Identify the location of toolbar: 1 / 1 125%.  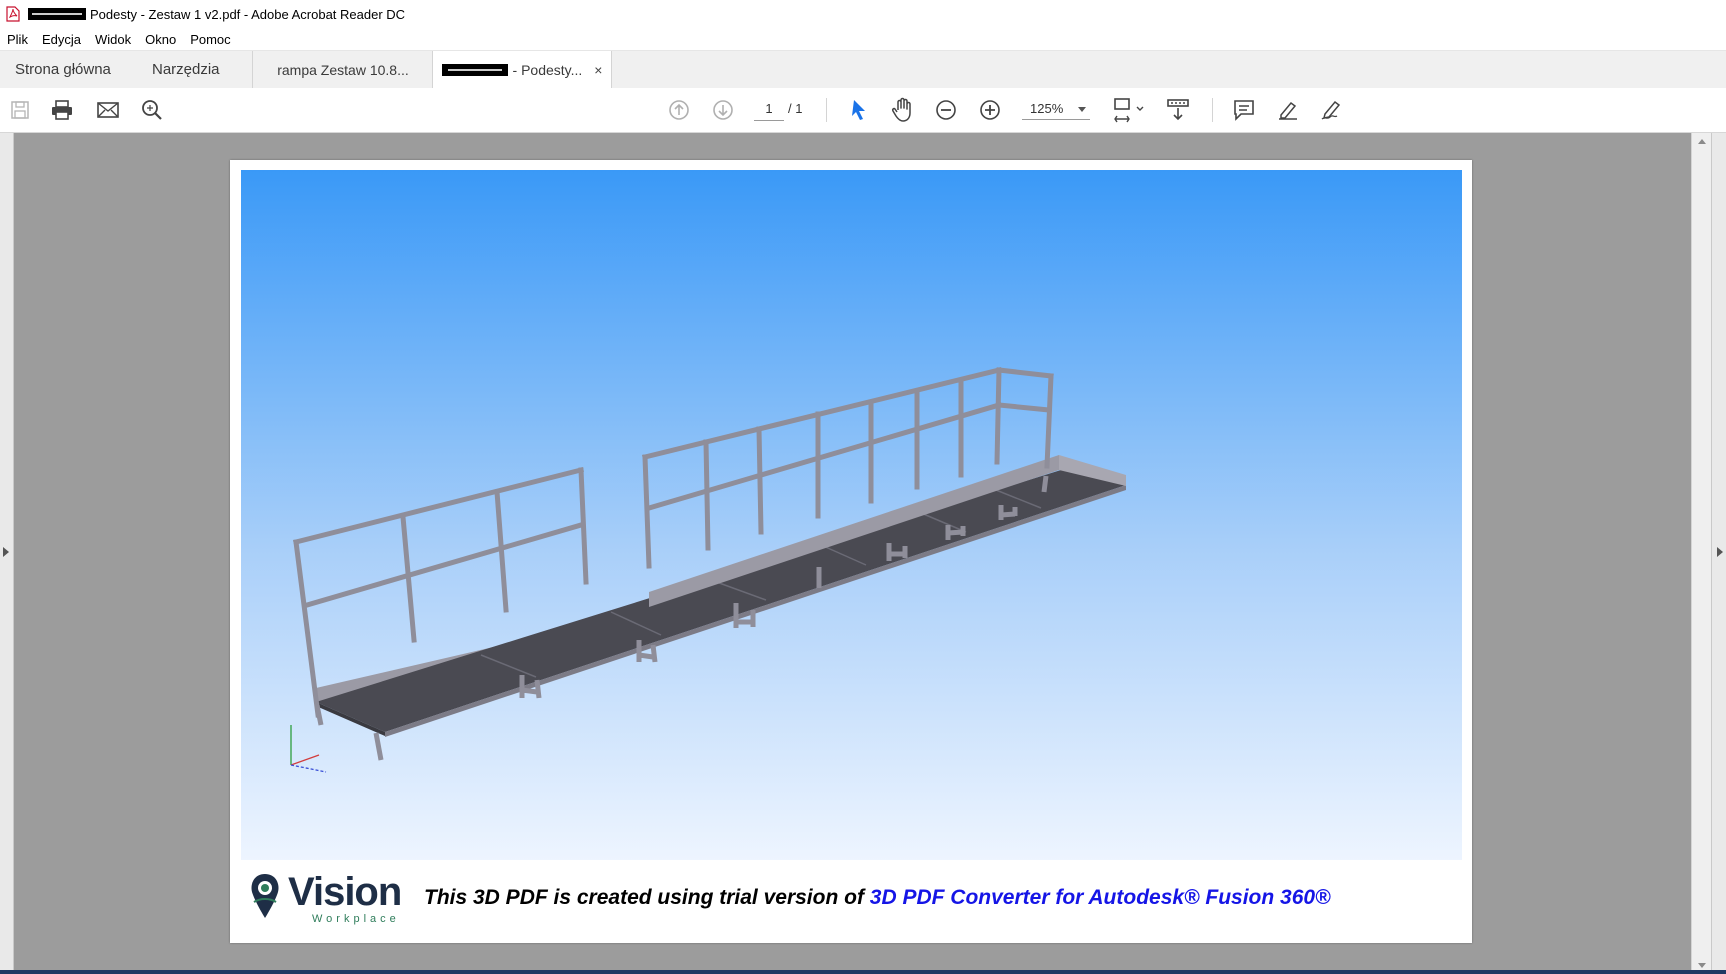
(863, 110).